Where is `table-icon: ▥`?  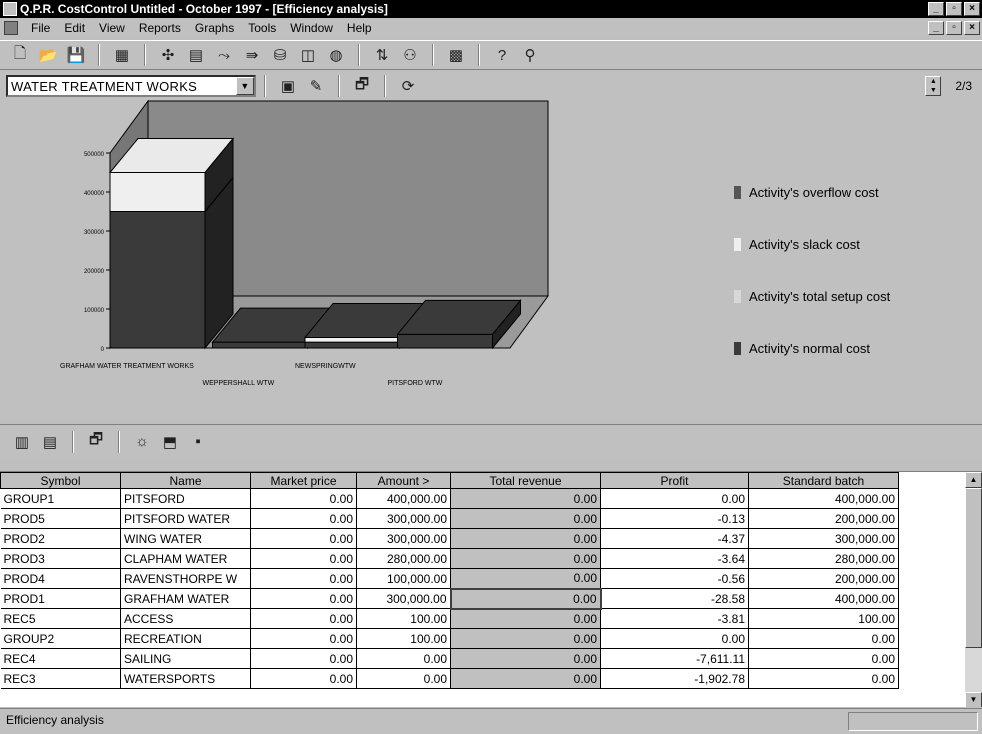 table-icon: ▥ is located at coordinates (22, 442).